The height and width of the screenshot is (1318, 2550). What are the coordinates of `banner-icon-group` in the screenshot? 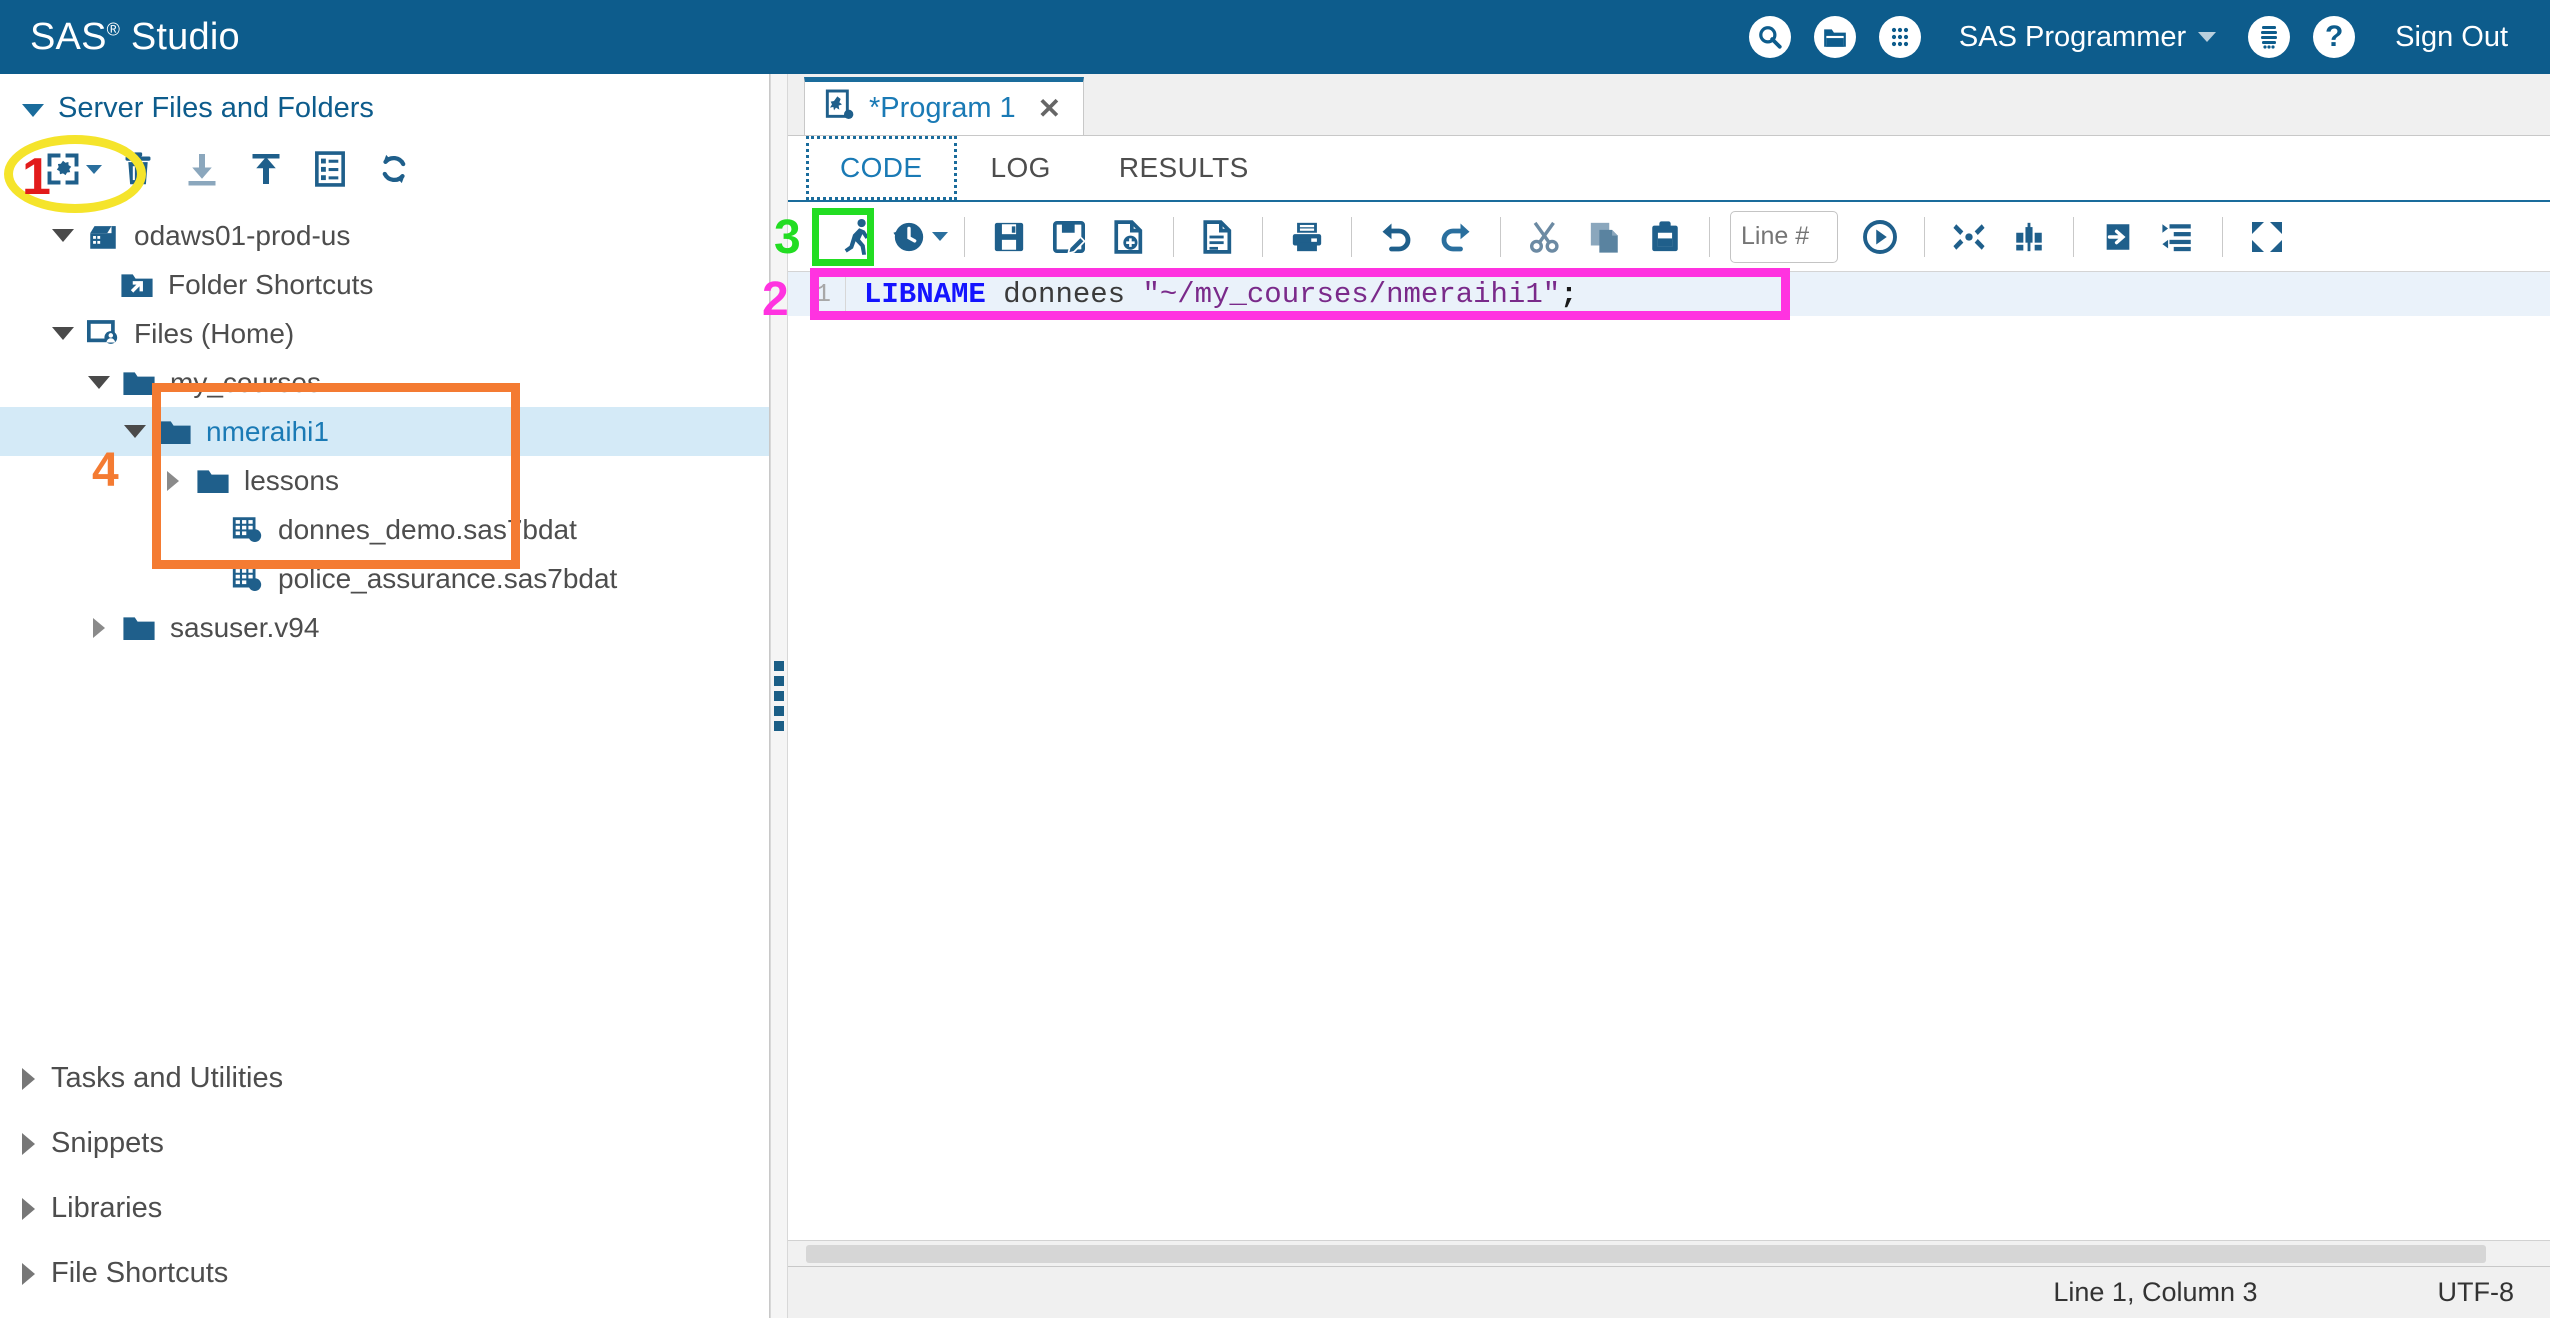 It's located at (1834, 37).